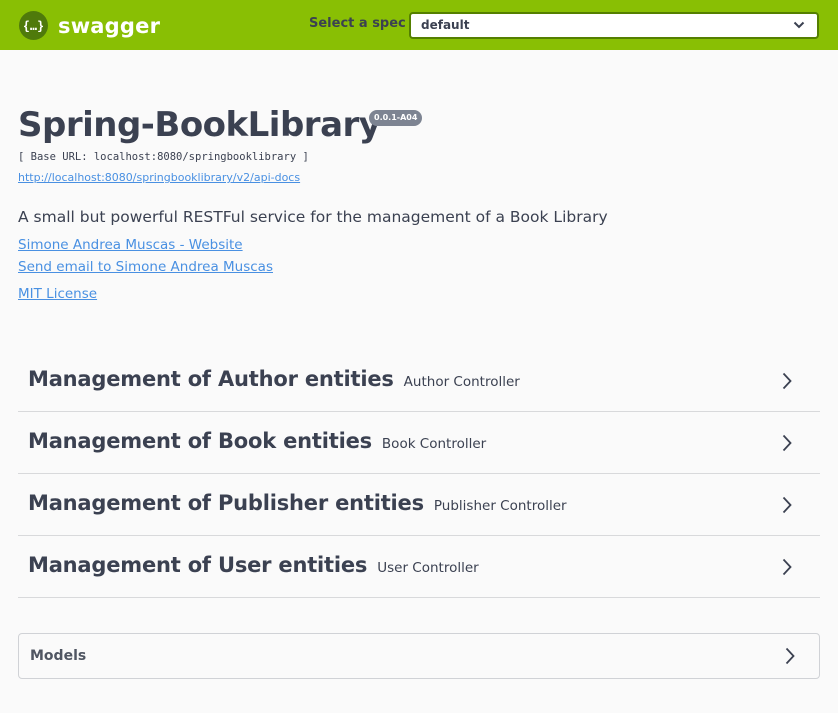 This screenshot has height=713, width=838. Describe the element at coordinates (614, 25) in the screenshot. I see `spec-select: default` at that location.